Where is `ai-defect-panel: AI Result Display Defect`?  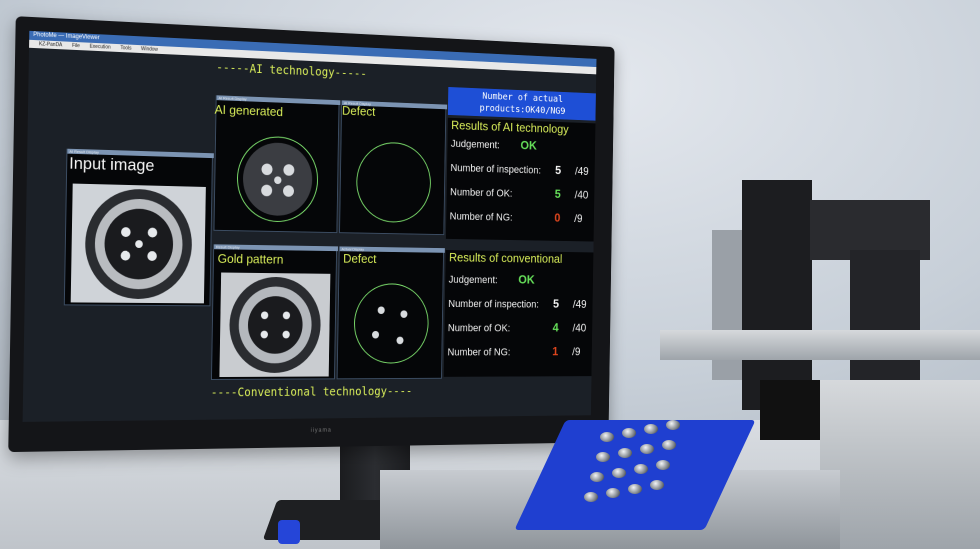 ai-defect-panel: AI Result Display Defect is located at coordinates (393, 168).